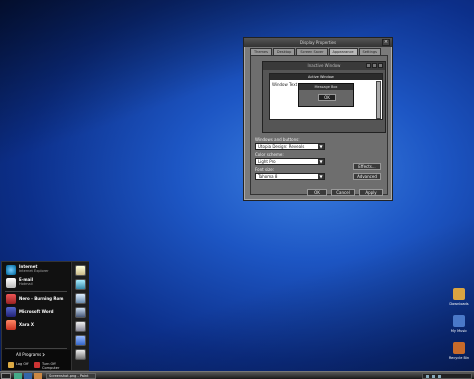 The width and height of the screenshot is (474, 379). Describe the element at coordinates (268, 176) in the screenshot. I see `font-size-value: Tahoma 8` at that location.